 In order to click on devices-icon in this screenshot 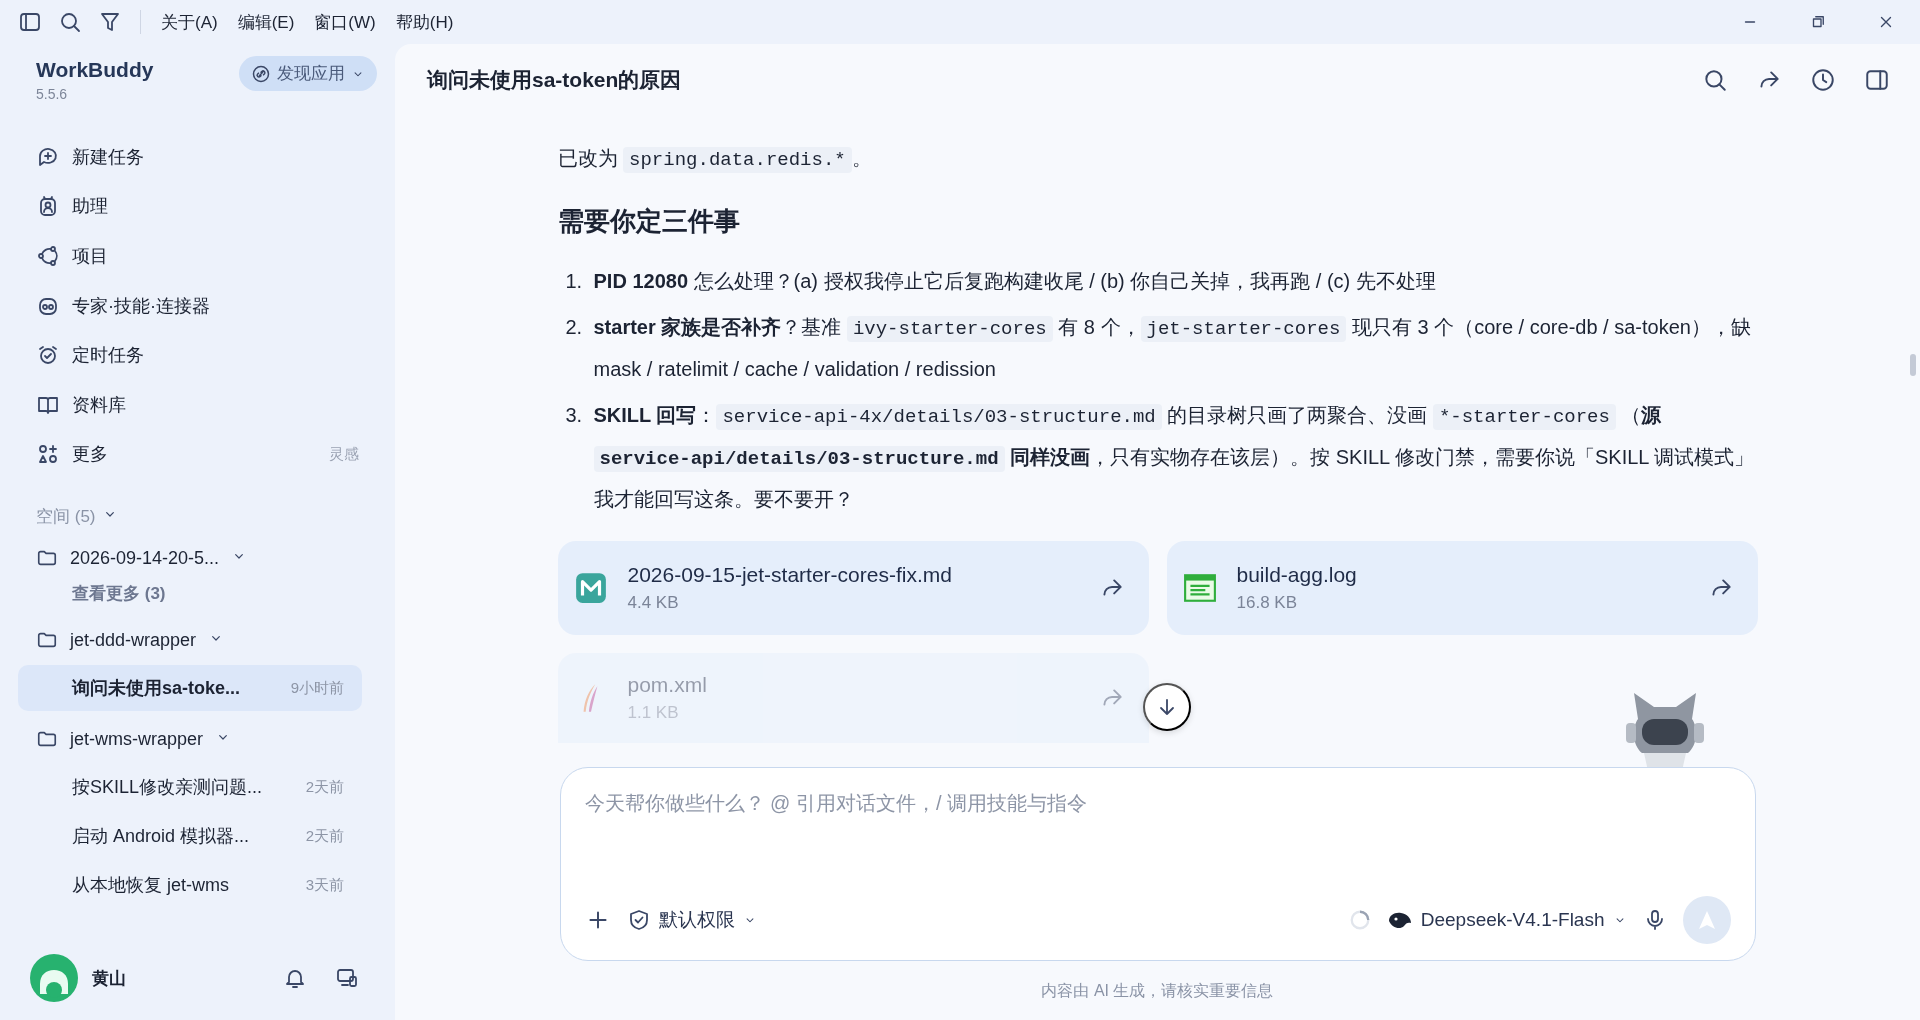, I will do `click(347, 978)`.